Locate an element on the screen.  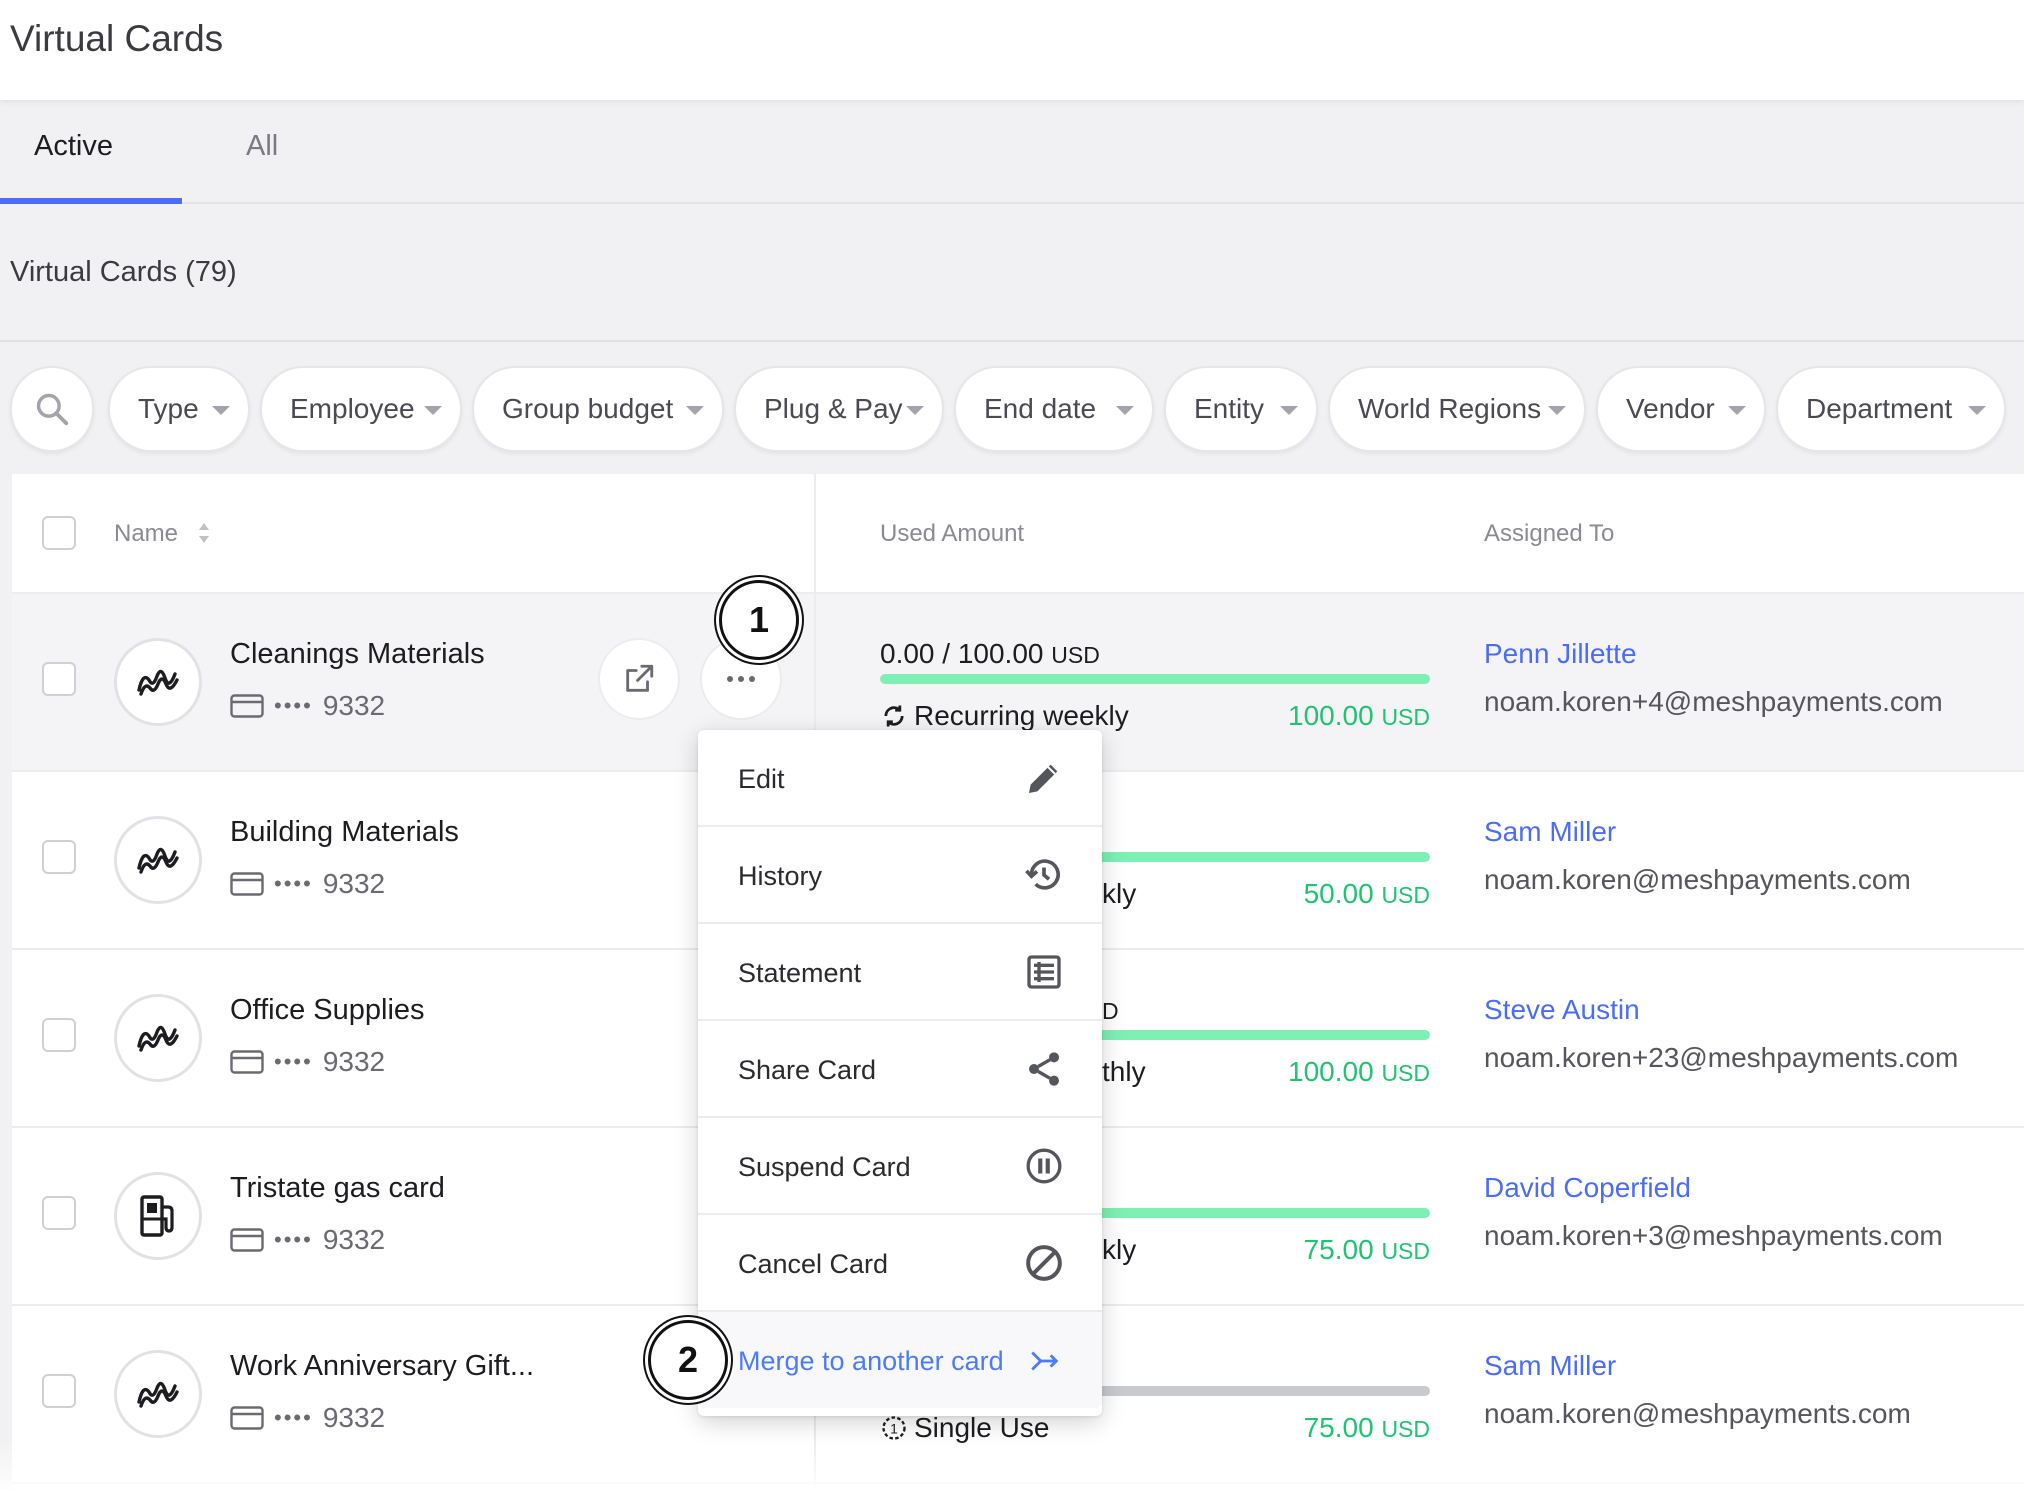
card-name: Building Materials is located at coordinates (344, 832).